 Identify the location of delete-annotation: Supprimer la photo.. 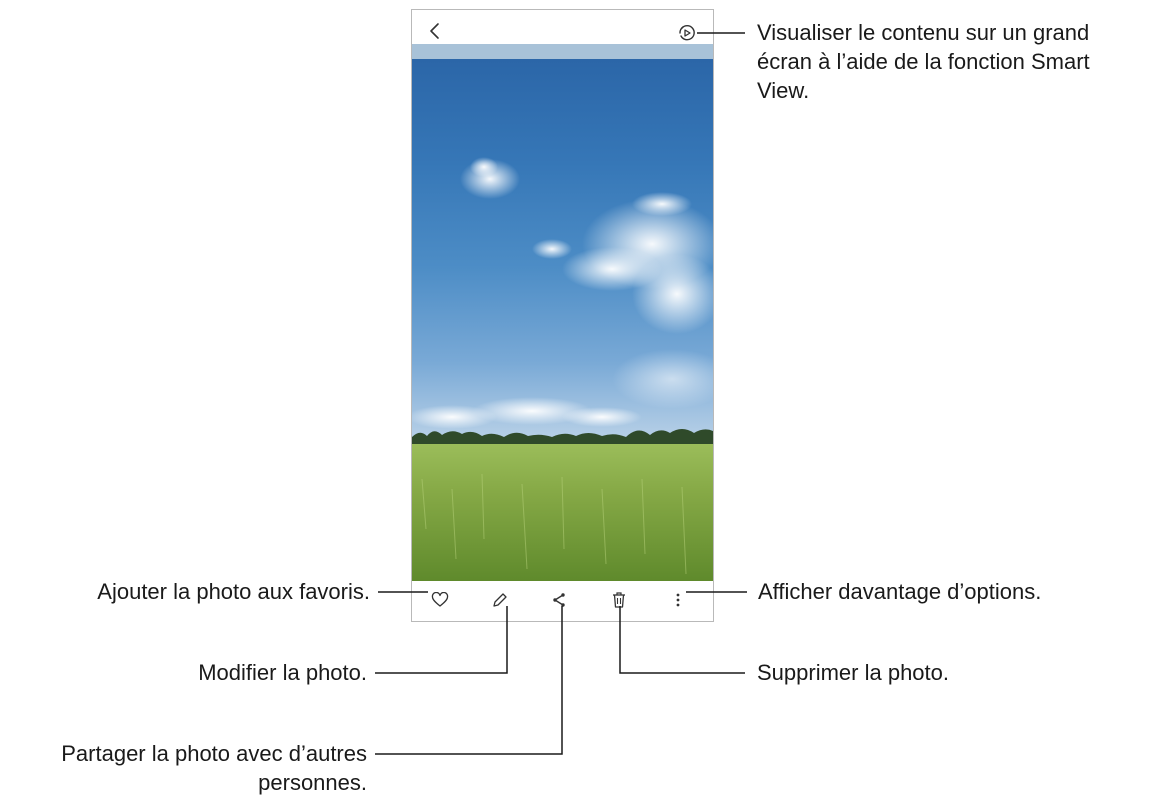
(853, 672).